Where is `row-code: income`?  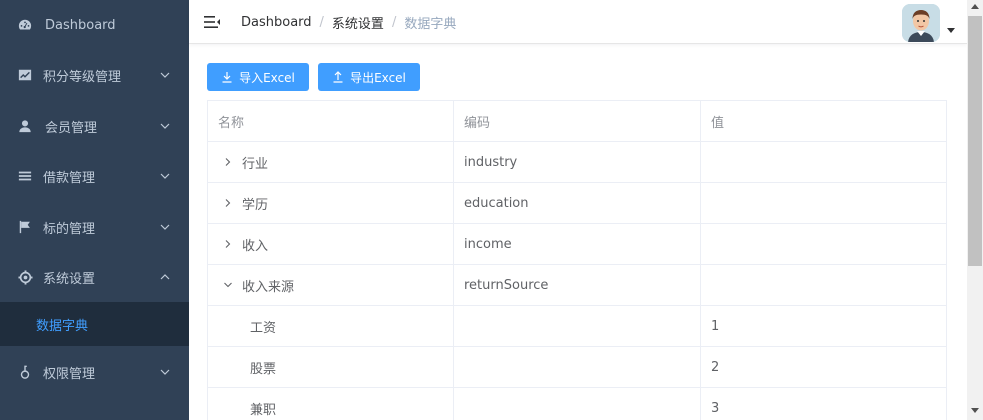 row-code: income is located at coordinates (577, 244).